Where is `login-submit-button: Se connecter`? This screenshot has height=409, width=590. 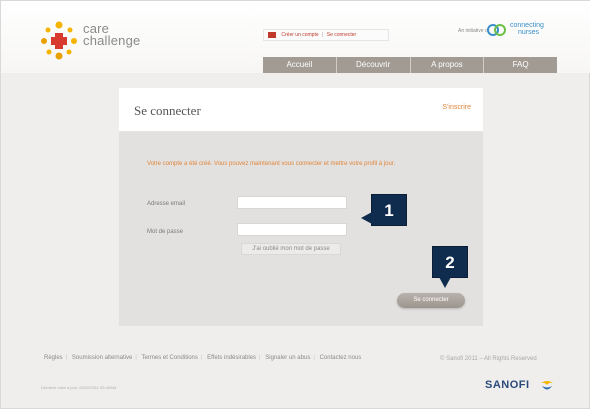
login-submit-button: Se connecter is located at coordinates (431, 300).